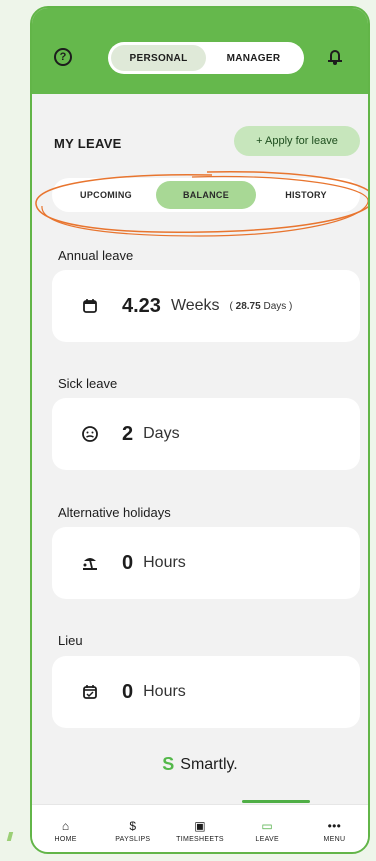 The width and height of the screenshot is (376, 861). I want to click on annual-leave-value: 4.23, so click(141, 305).